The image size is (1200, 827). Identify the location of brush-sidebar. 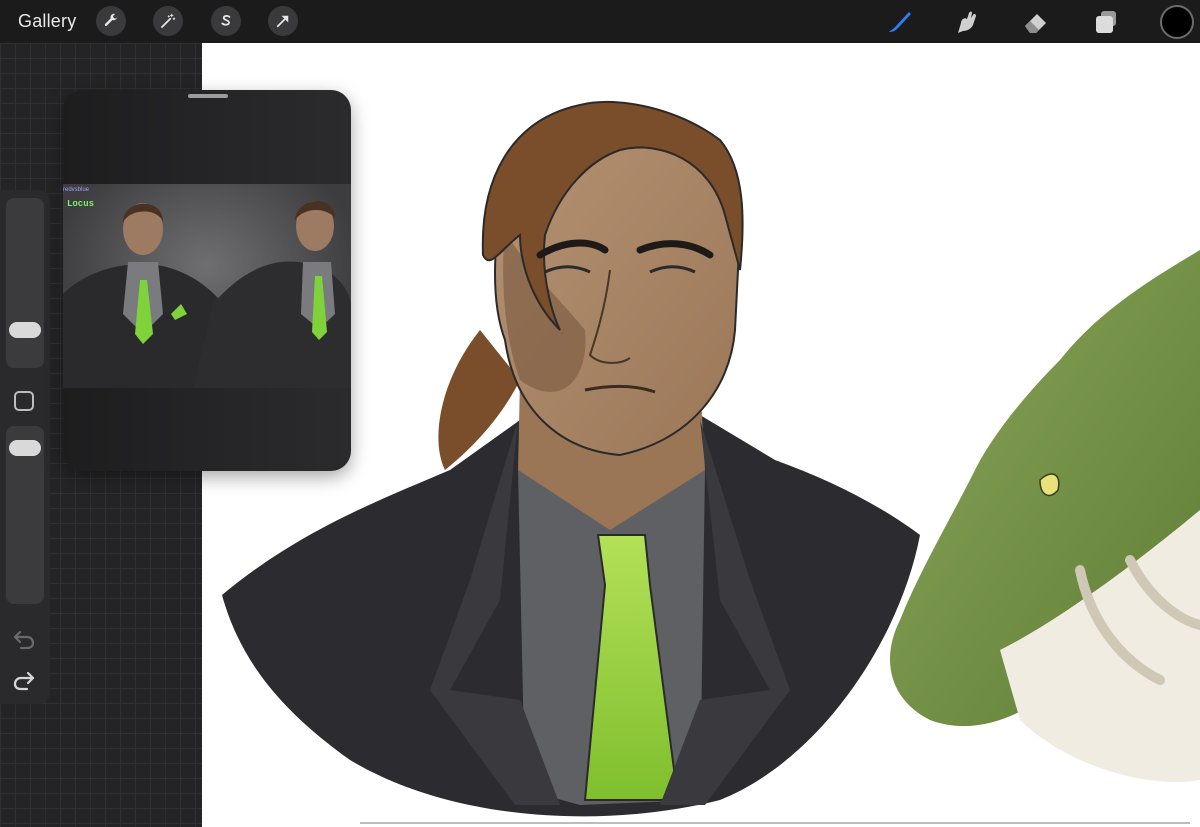
(25, 447).